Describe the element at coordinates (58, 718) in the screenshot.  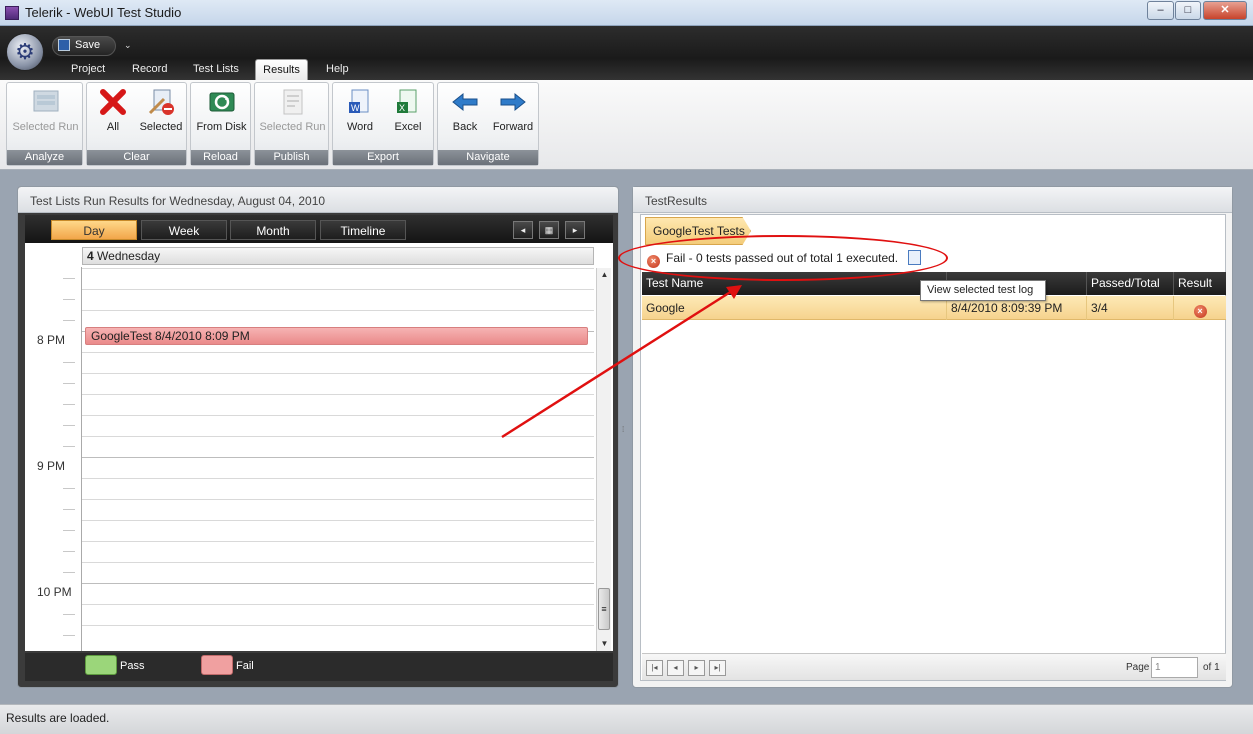
I see `status-text: Results are loaded.` at that location.